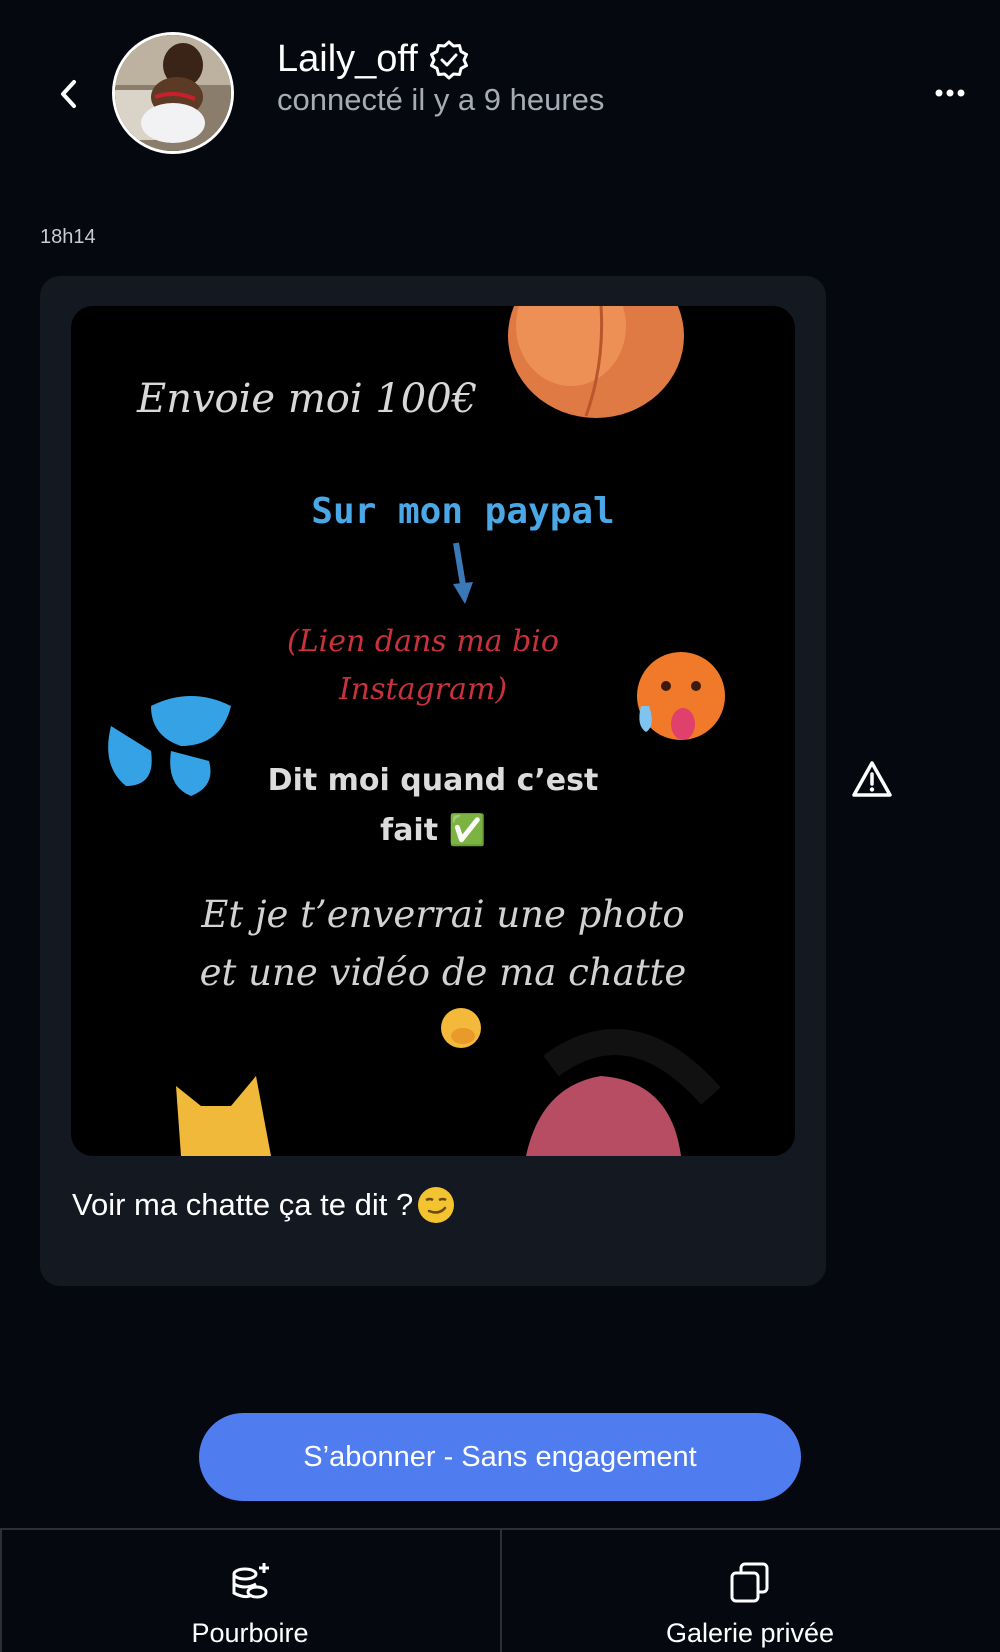 This screenshot has height=1652, width=1000. I want to click on message-caption: Voir ma chatte ça te dit ?, so click(263, 1205).